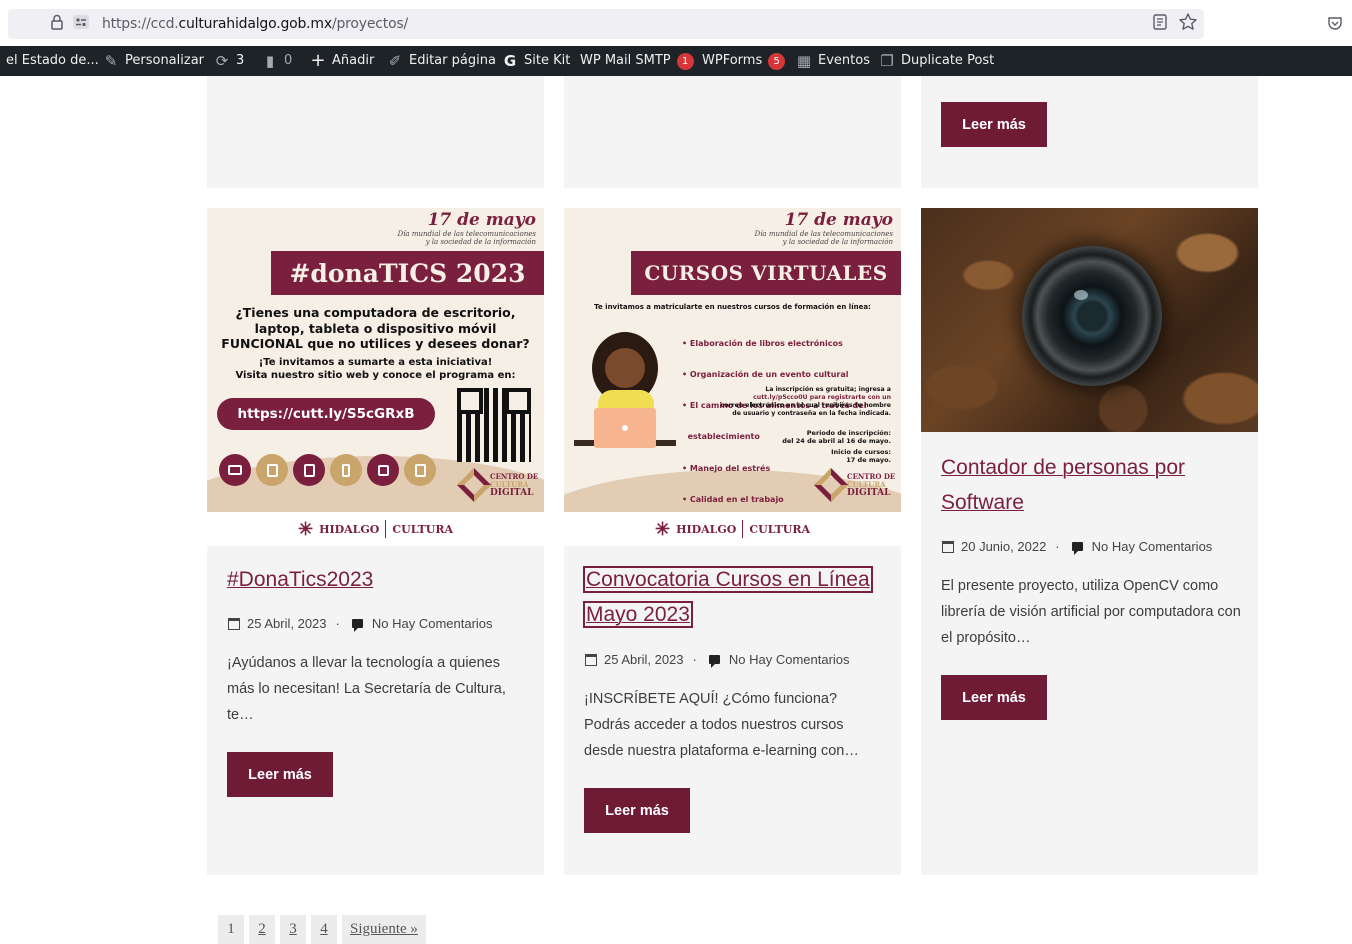 This screenshot has height=944, width=1352. Describe the element at coordinates (235, 470) in the screenshot. I see `laptop-icon` at that location.